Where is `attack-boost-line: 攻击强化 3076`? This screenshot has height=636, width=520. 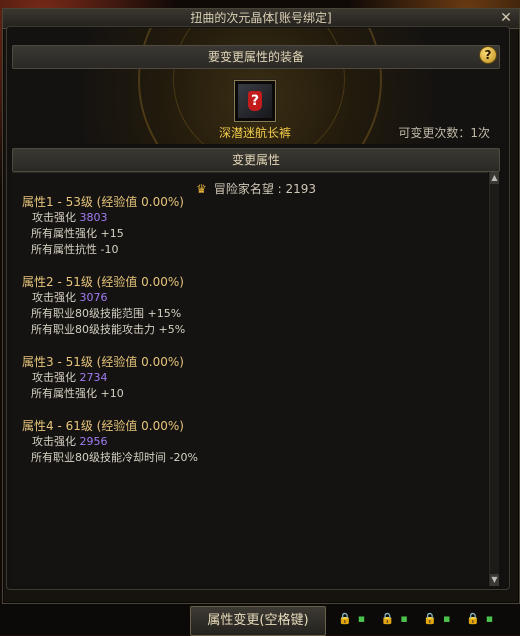
attack-boost-line: 攻击强化 3076 is located at coordinates (172, 298).